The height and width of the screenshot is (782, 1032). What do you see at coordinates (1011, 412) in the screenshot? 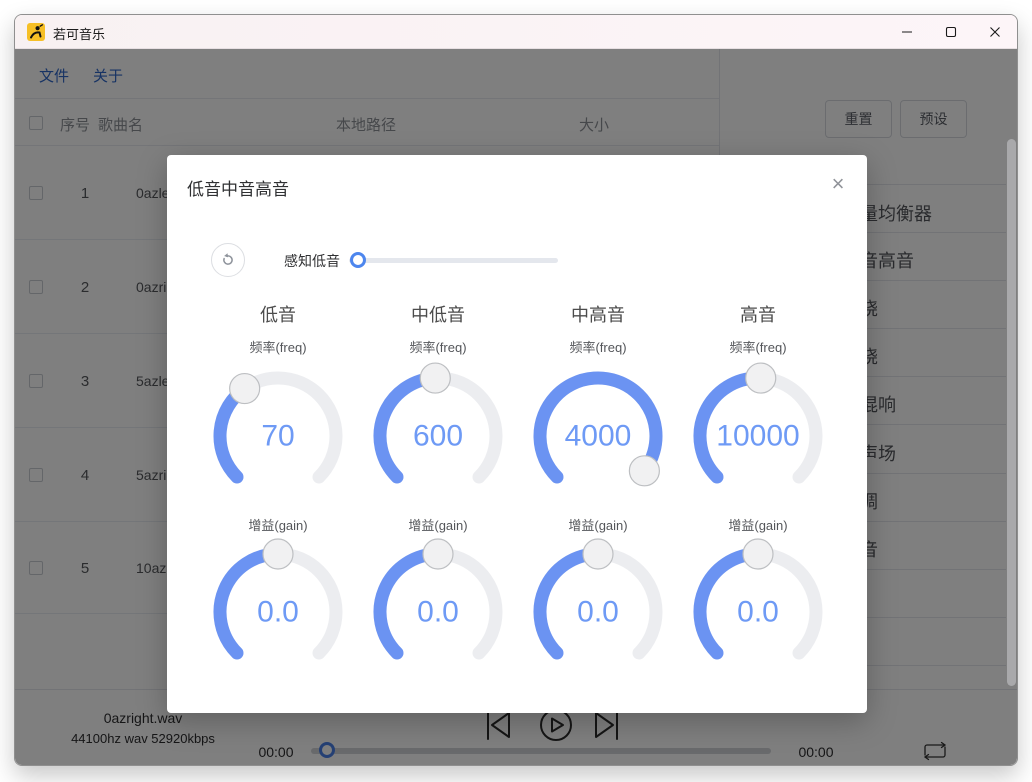
I see `dialog-scrollbar-thumb` at bounding box center [1011, 412].